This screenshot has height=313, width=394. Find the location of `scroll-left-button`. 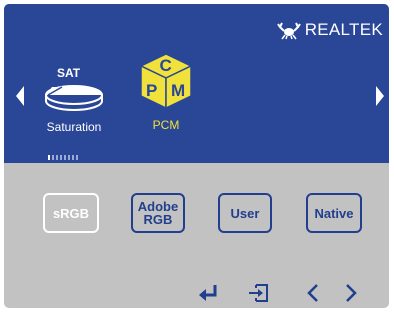

scroll-left-button is located at coordinates (20, 96).